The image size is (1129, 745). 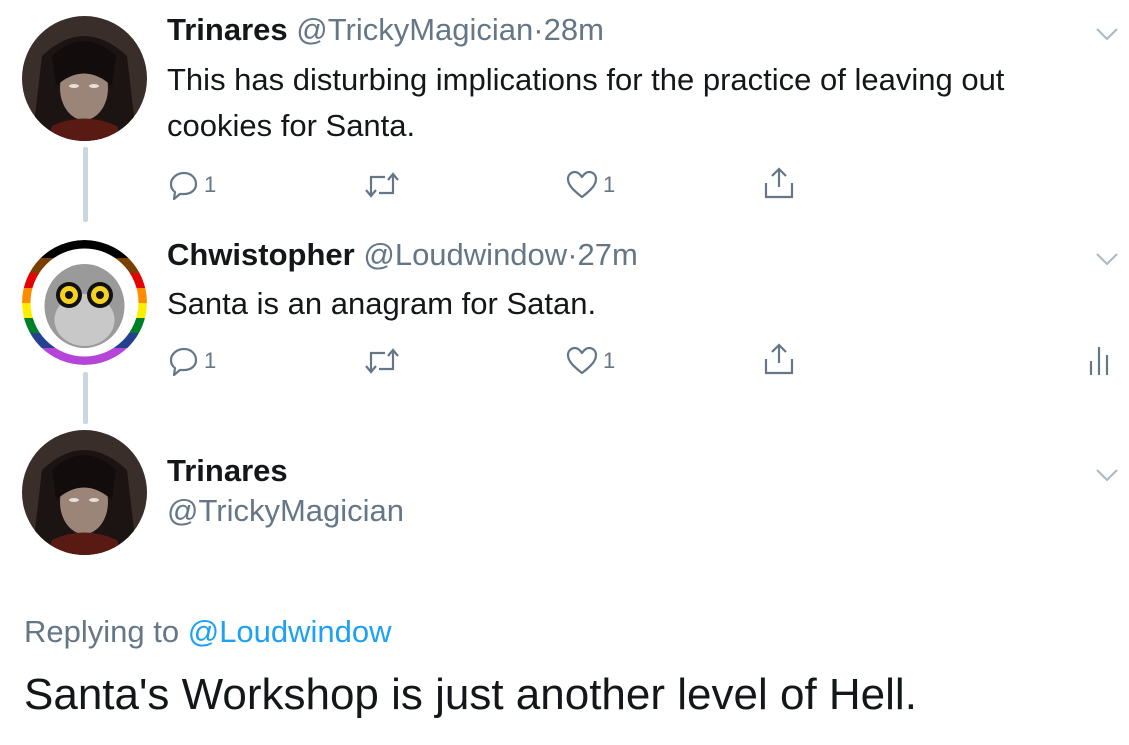 I want to click on timestamp: 27m, so click(x=608, y=254).